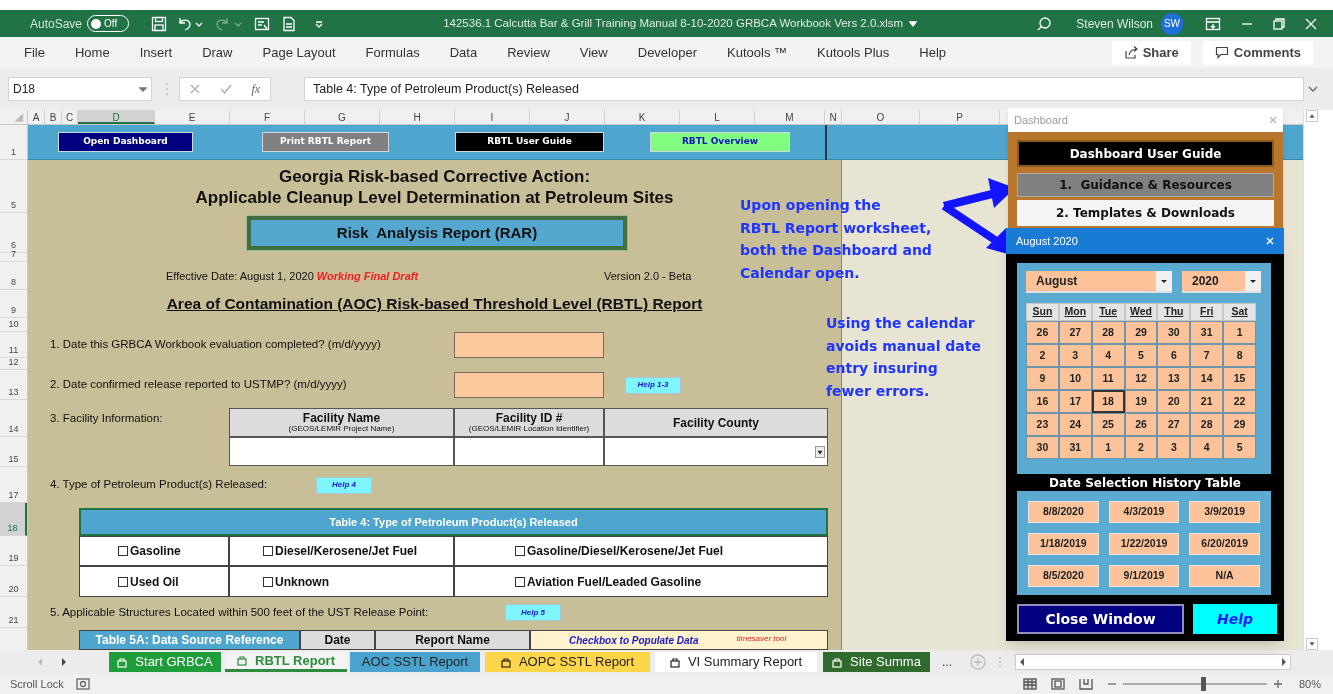  I want to click on sheet-button: RBTL User Guide, so click(529, 142).